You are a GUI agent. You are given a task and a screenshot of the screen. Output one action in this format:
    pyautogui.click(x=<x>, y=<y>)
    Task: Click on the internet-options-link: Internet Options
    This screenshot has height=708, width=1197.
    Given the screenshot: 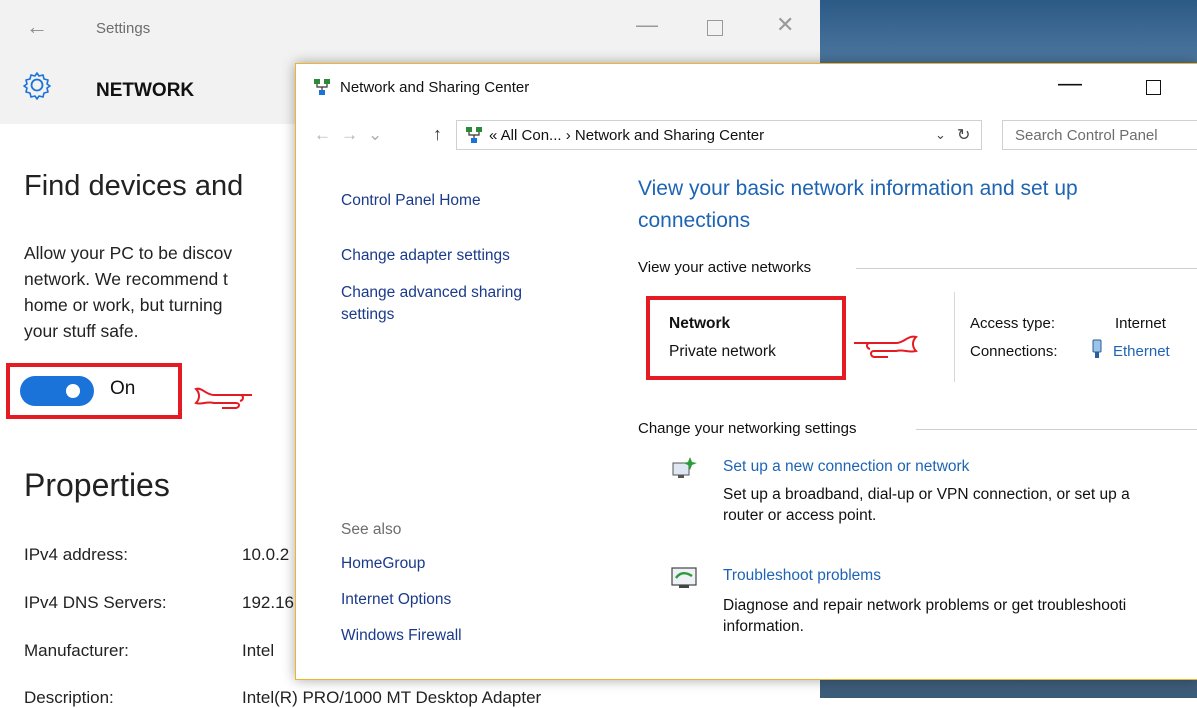 What is the action you would take?
    pyautogui.click(x=396, y=600)
    